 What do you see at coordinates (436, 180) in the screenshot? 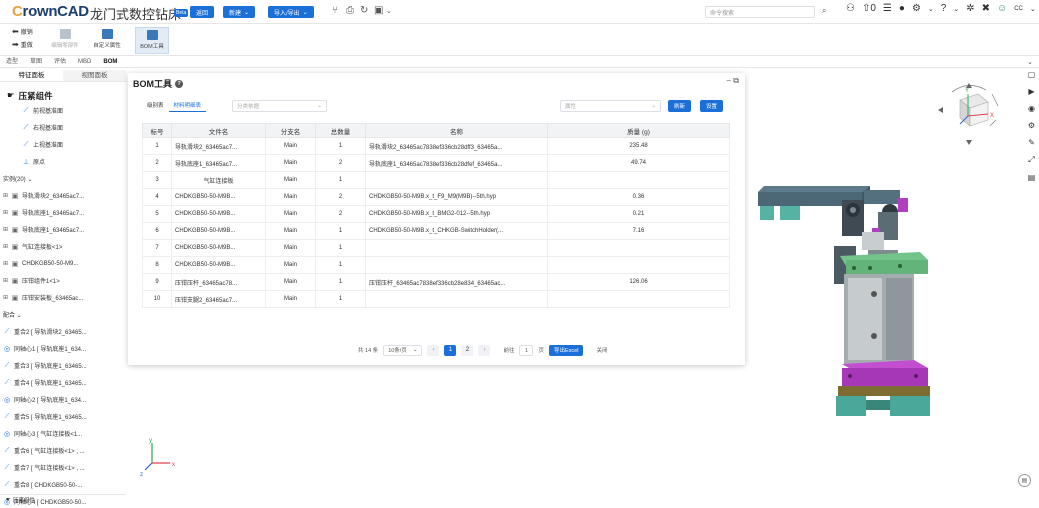
I see `table-row: 3 气缸连接板 Main 1` at bounding box center [436, 180].